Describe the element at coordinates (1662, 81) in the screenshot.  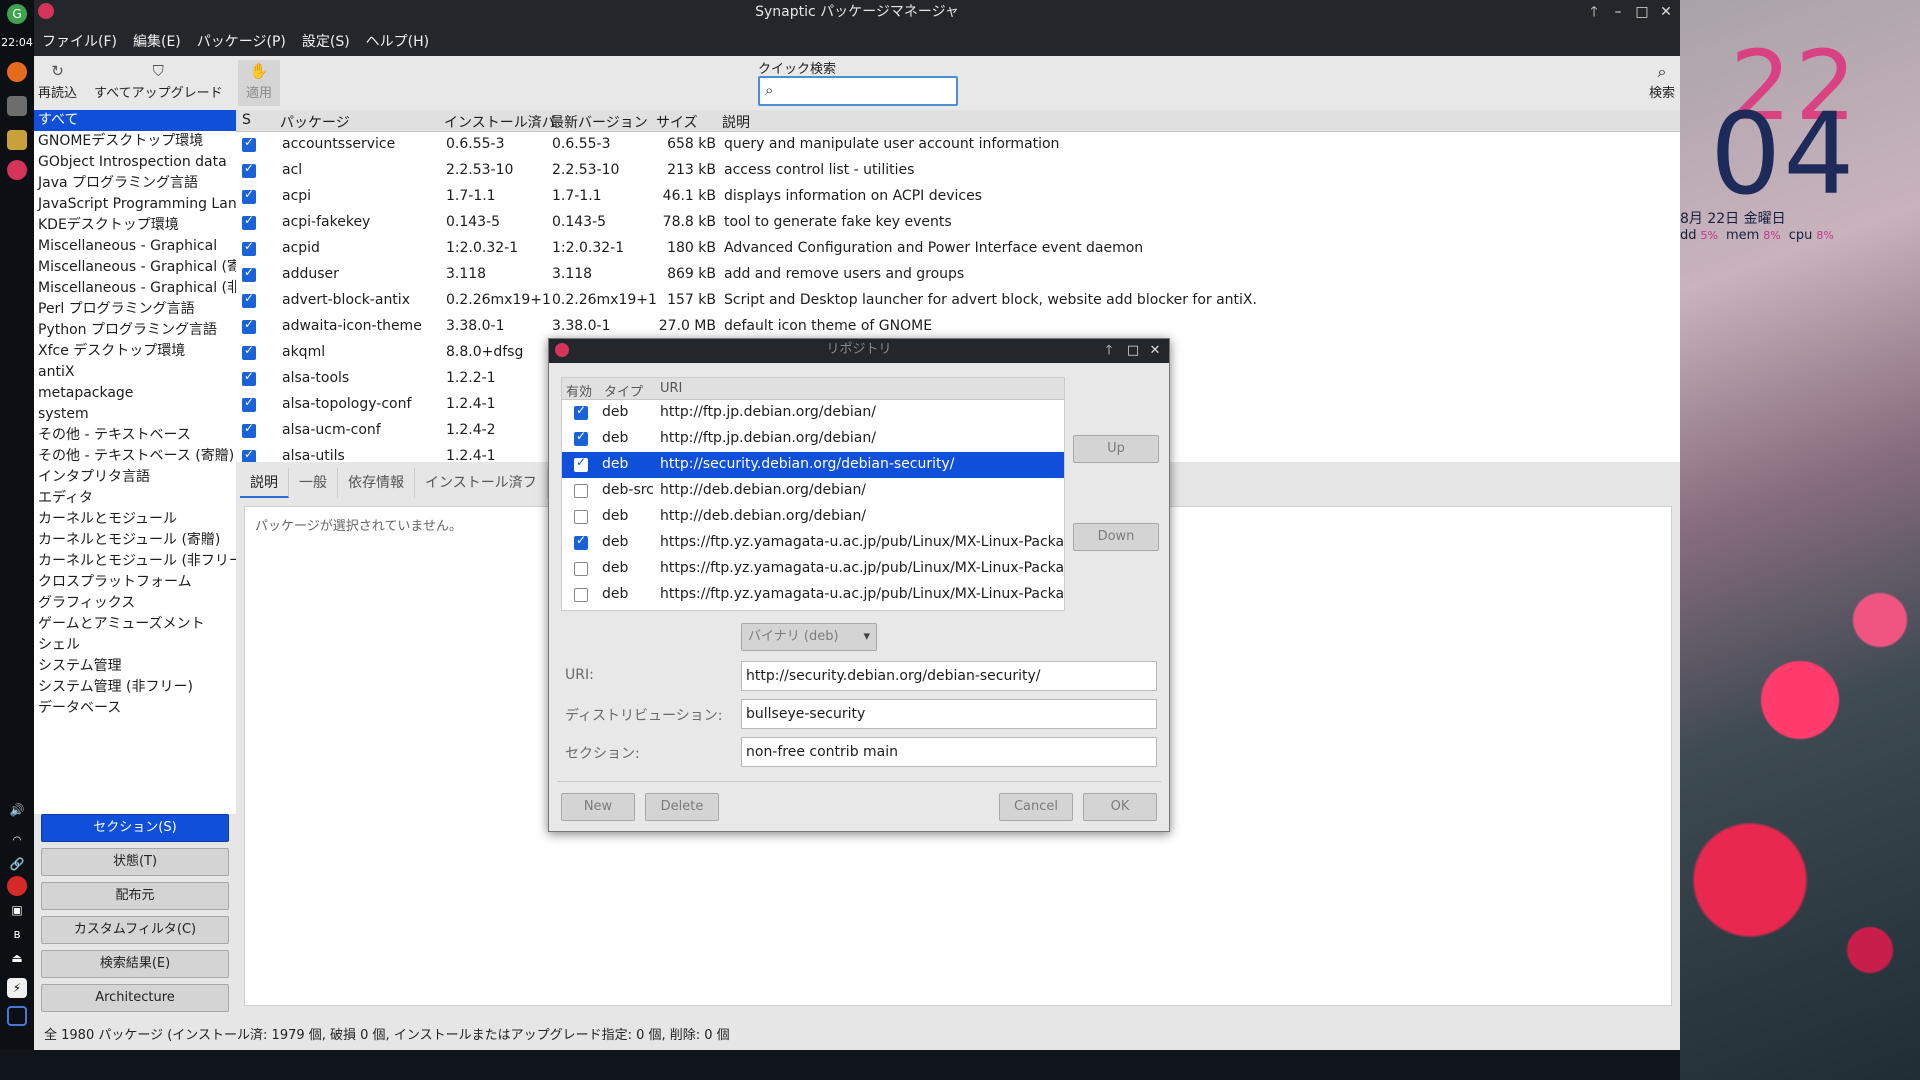
I see `search-button: ⌕ 検索` at that location.